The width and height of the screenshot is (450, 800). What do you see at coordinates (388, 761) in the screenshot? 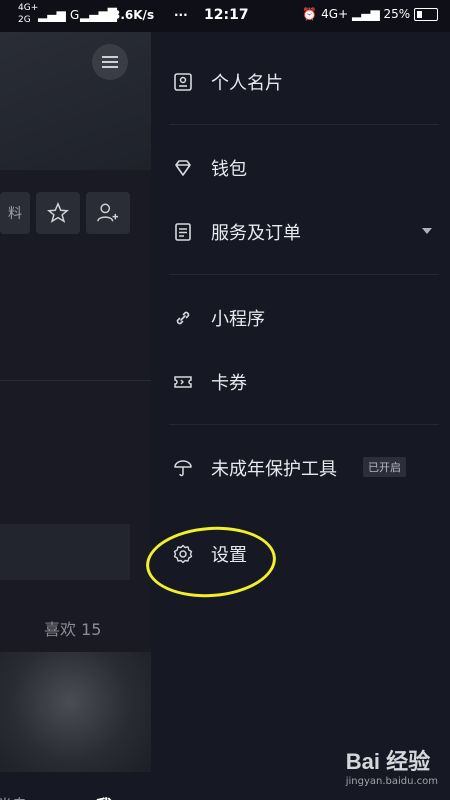
I see `watermark-logo: Bai 经验` at bounding box center [388, 761].